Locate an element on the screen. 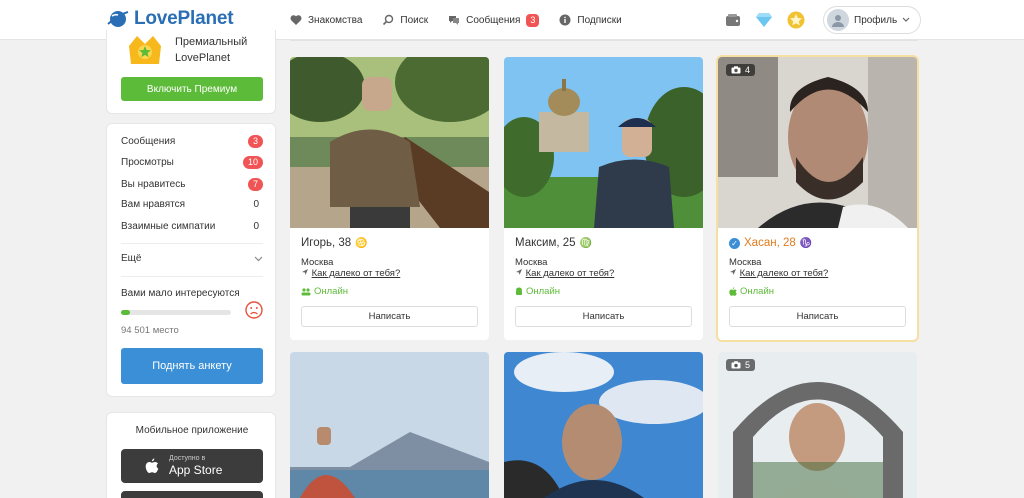 The height and width of the screenshot is (498, 1024). more-toggle: Ещё is located at coordinates (192, 258).